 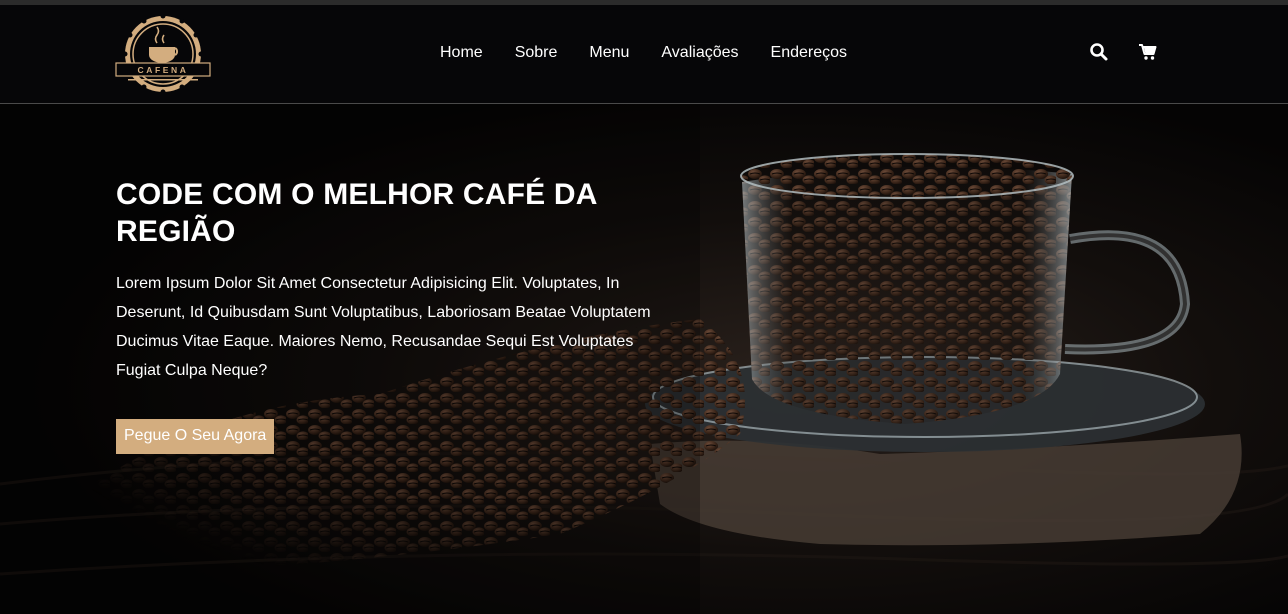 I want to click on nav-link-menu: Menu, so click(x=609, y=53).